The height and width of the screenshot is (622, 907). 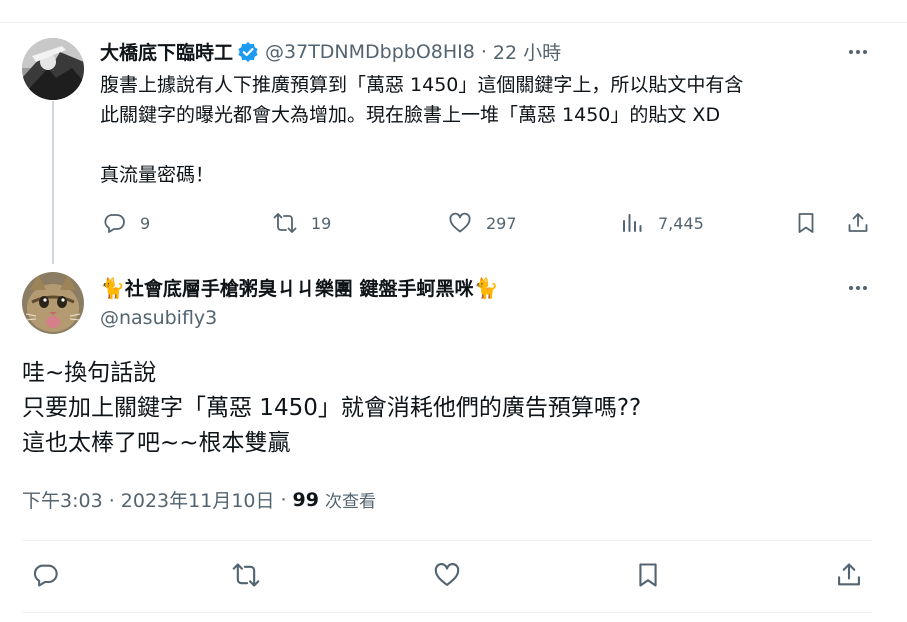 I want to click on author-name: 大橋底下臨時工, so click(x=166, y=51).